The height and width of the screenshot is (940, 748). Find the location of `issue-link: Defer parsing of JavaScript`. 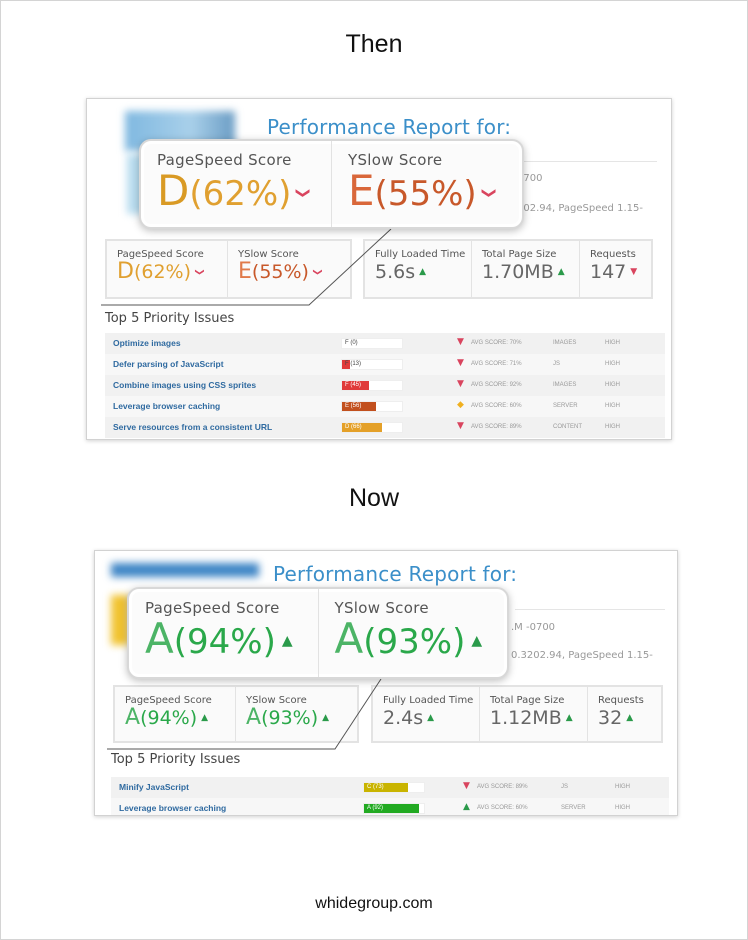

issue-link: Defer parsing of JavaScript is located at coordinates (168, 364).